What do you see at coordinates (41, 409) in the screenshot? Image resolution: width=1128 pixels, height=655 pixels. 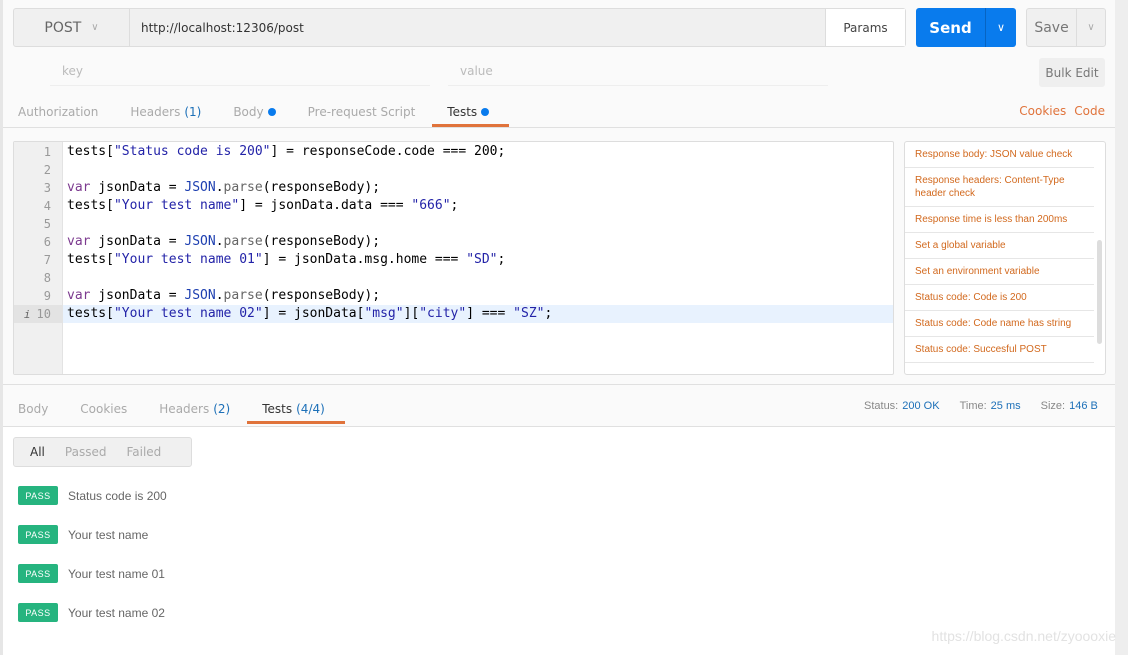 I see `response-tab-body: Body` at bounding box center [41, 409].